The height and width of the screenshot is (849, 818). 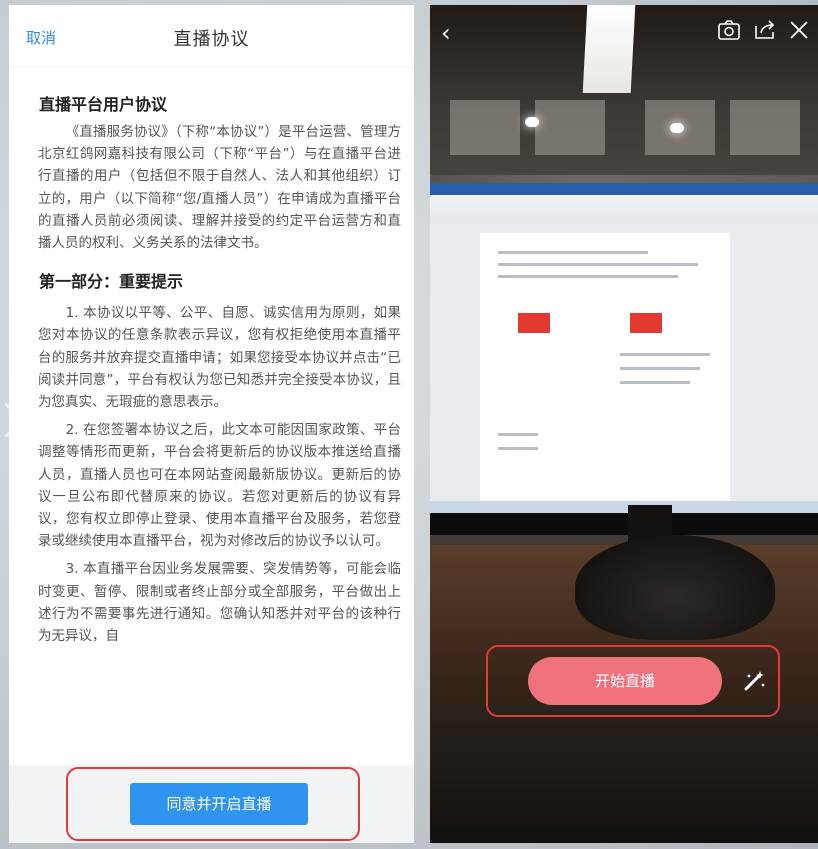 What do you see at coordinates (605, 368) in the screenshot?
I see `monitor-document` at bounding box center [605, 368].